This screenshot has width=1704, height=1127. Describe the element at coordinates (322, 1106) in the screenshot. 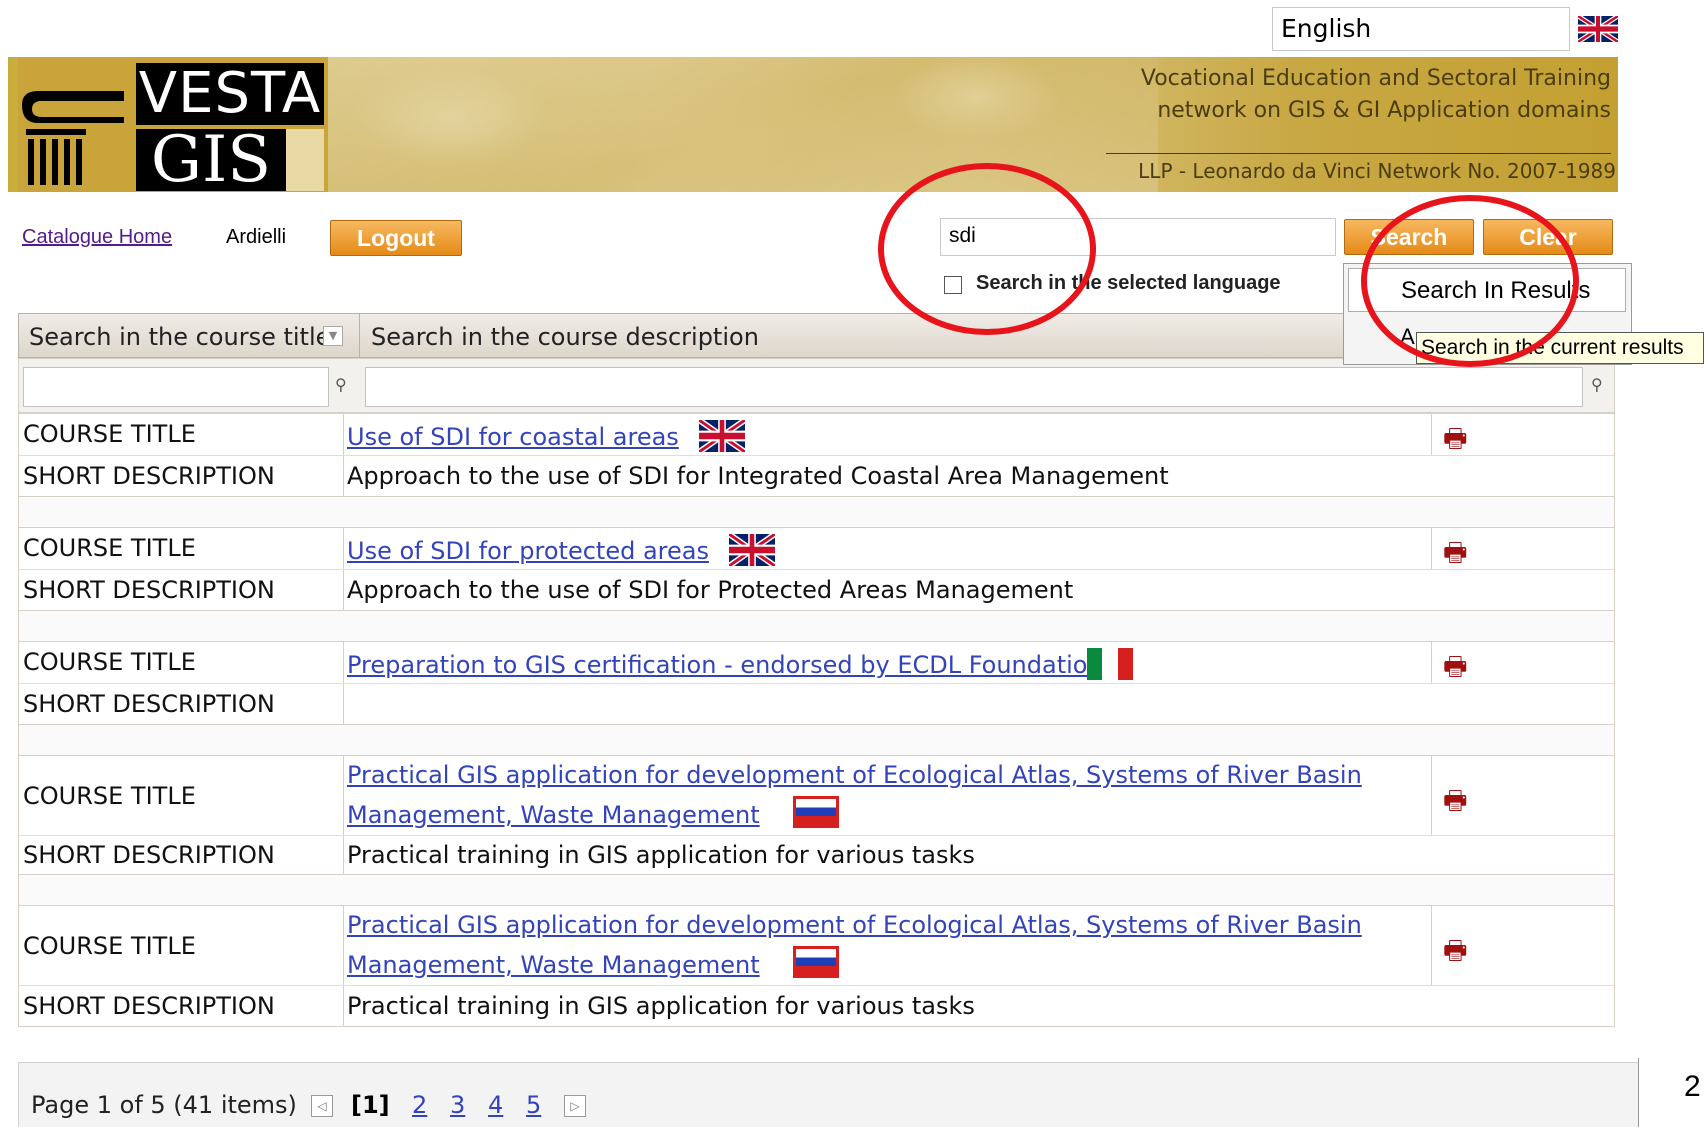

I see `prev-page-icon: ◁` at that location.